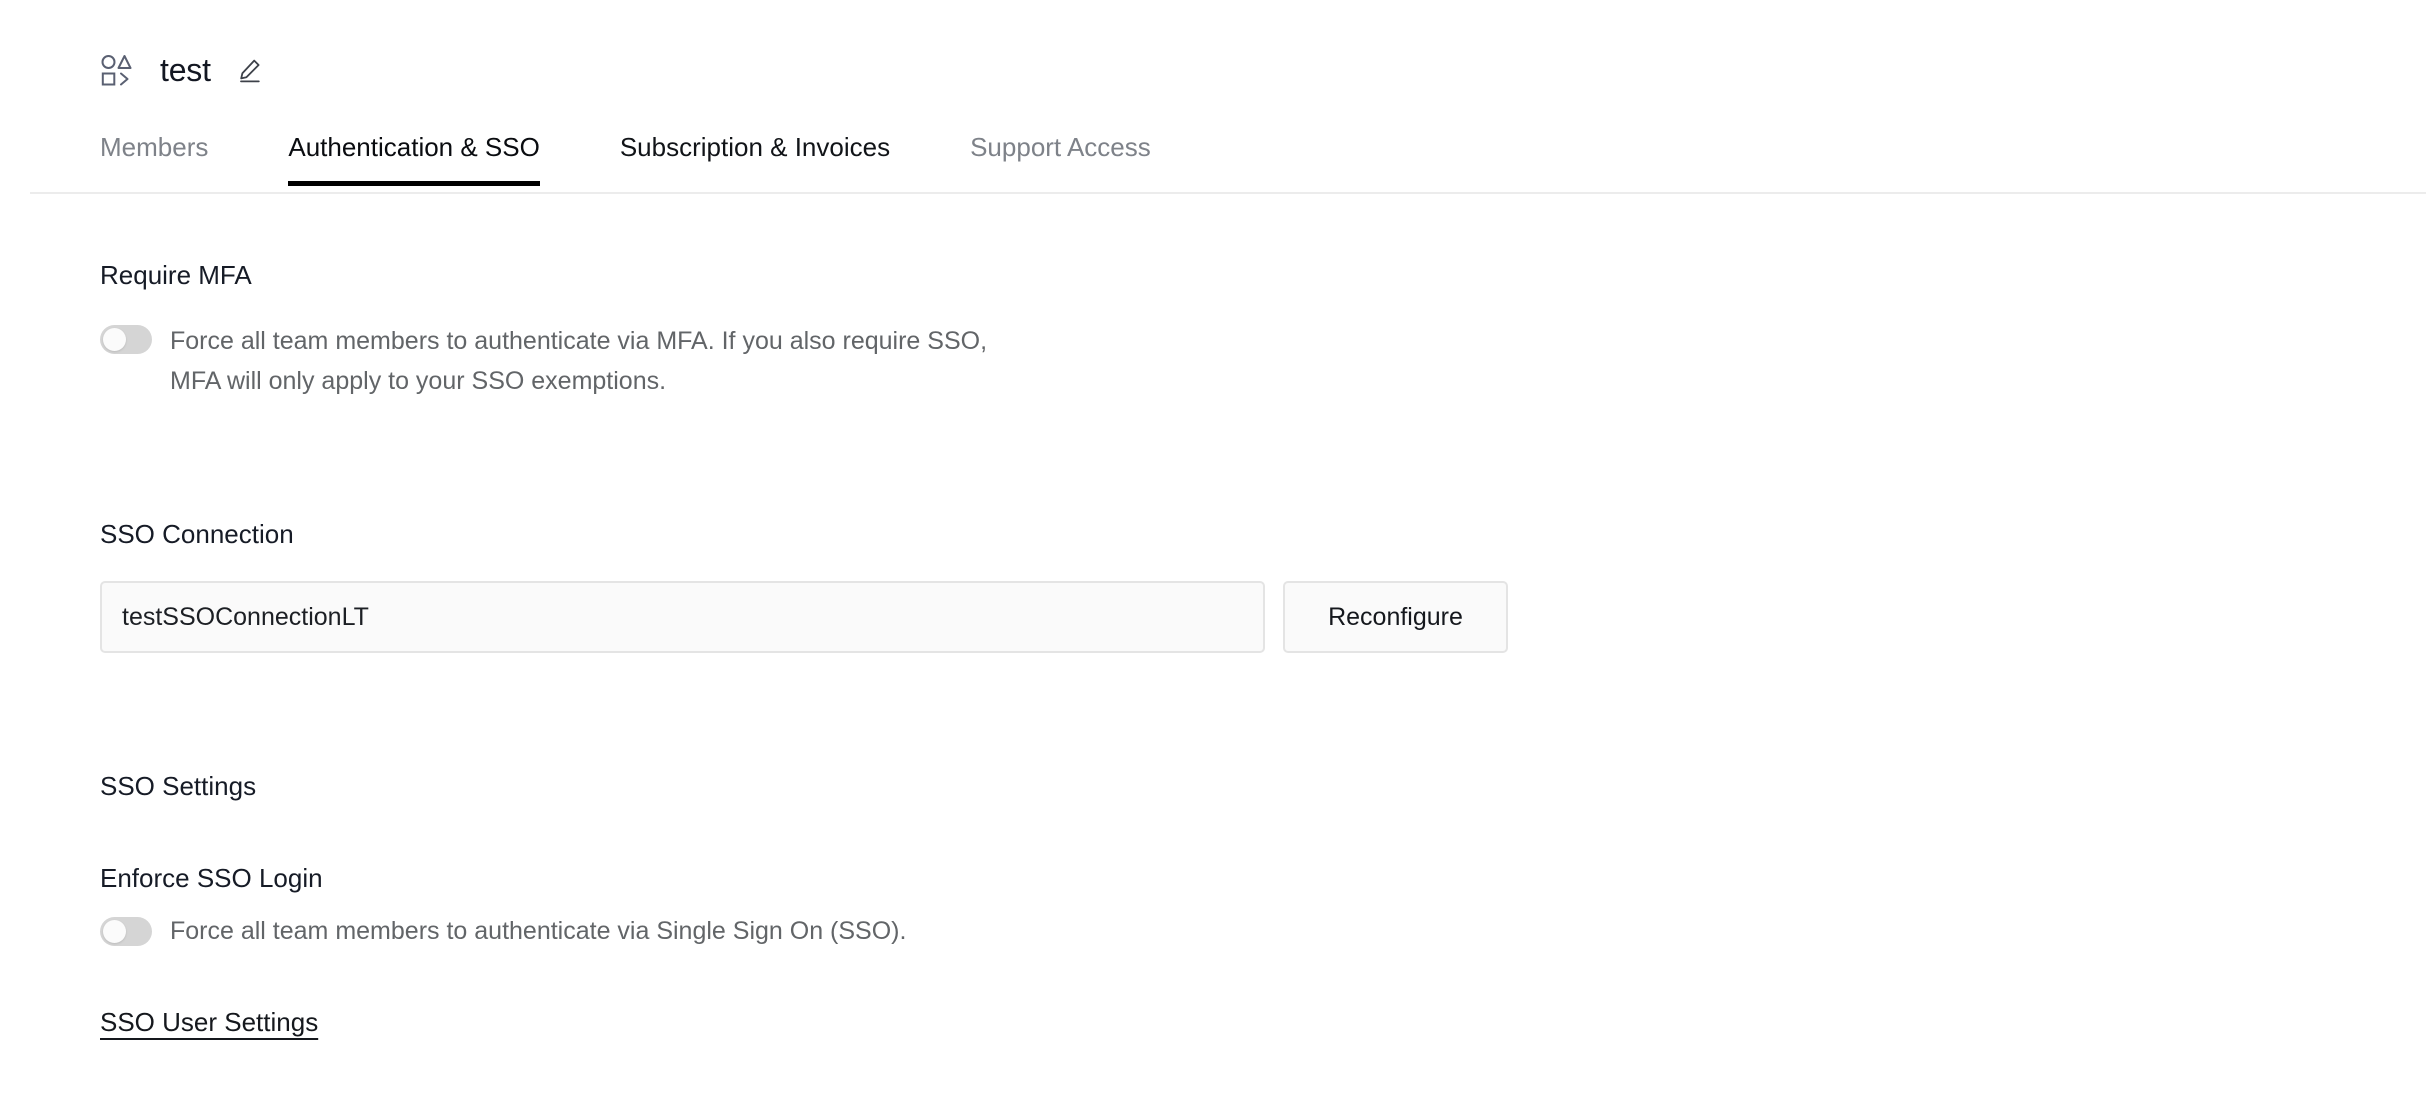  I want to click on tab-support-access: Support Access, so click(1060, 154).